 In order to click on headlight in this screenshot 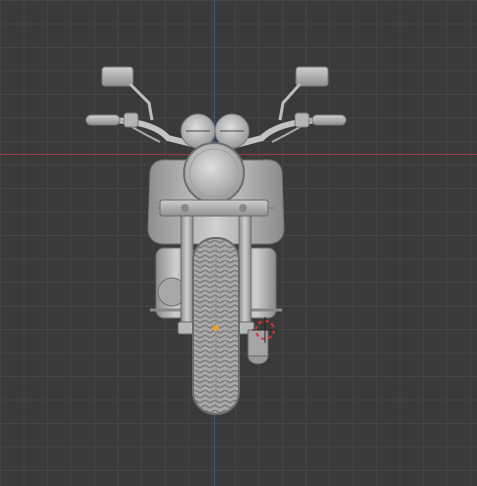, I will do `click(214, 173)`.